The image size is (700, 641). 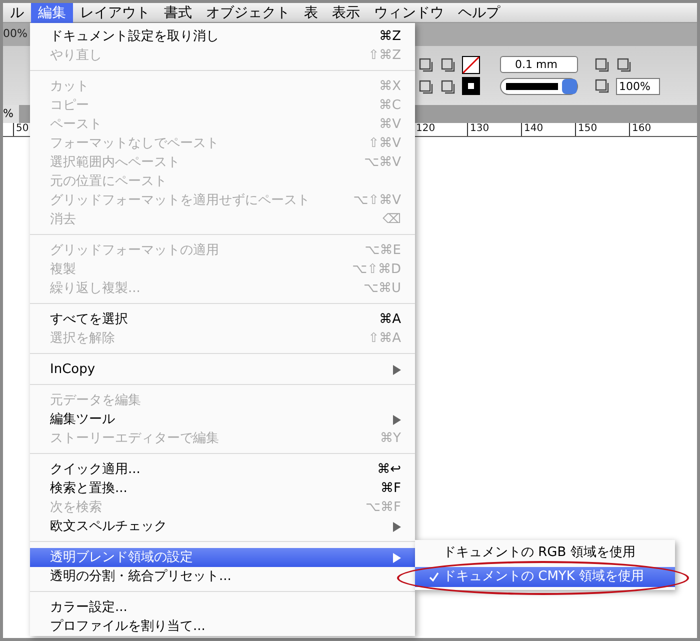 What do you see at coordinates (471, 86) in the screenshot?
I see `stroke-swatch-icon` at bounding box center [471, 86].